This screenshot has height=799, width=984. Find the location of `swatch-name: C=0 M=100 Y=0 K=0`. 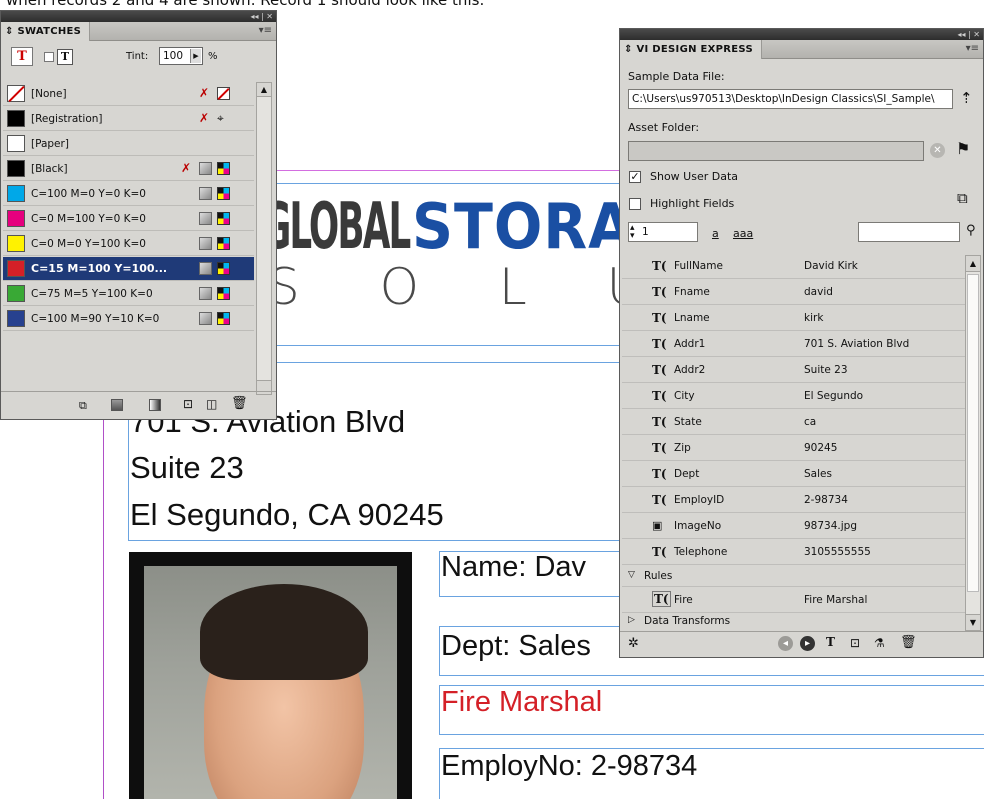

swatch-name: C=0 M=100 Y=0 K=0 is located at coordinates (88, 218).